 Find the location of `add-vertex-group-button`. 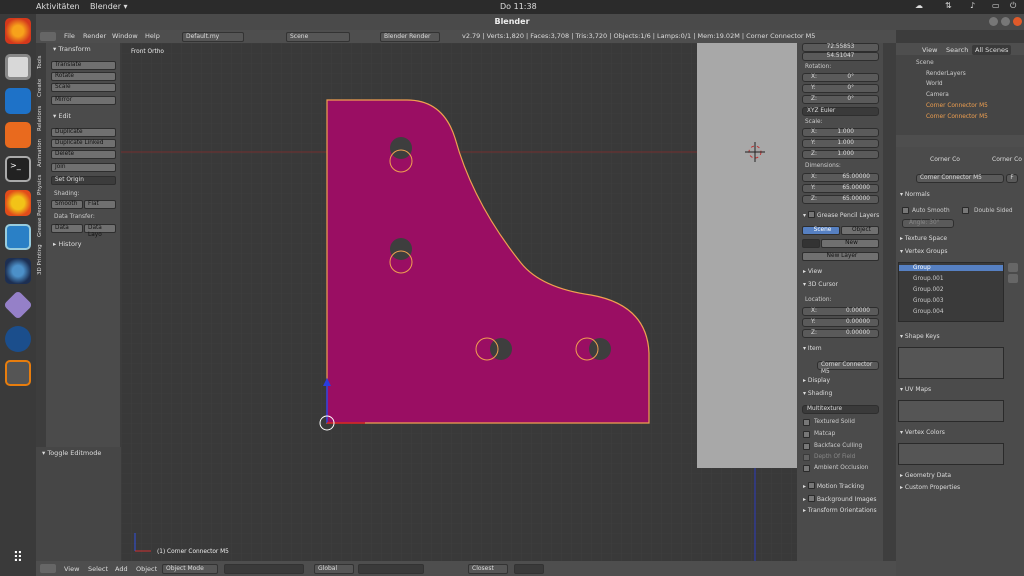

add-vertex-group-button is located at coordinates (1013, 267).